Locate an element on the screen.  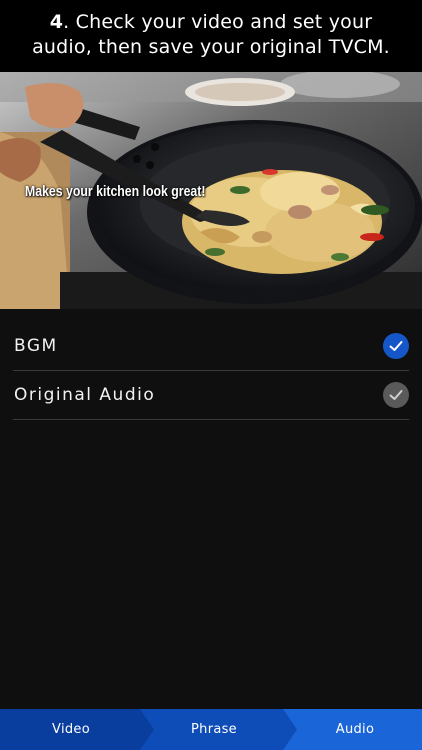
step-tab-bar: Video Phrase Audio is located at coordinates (211, 729).